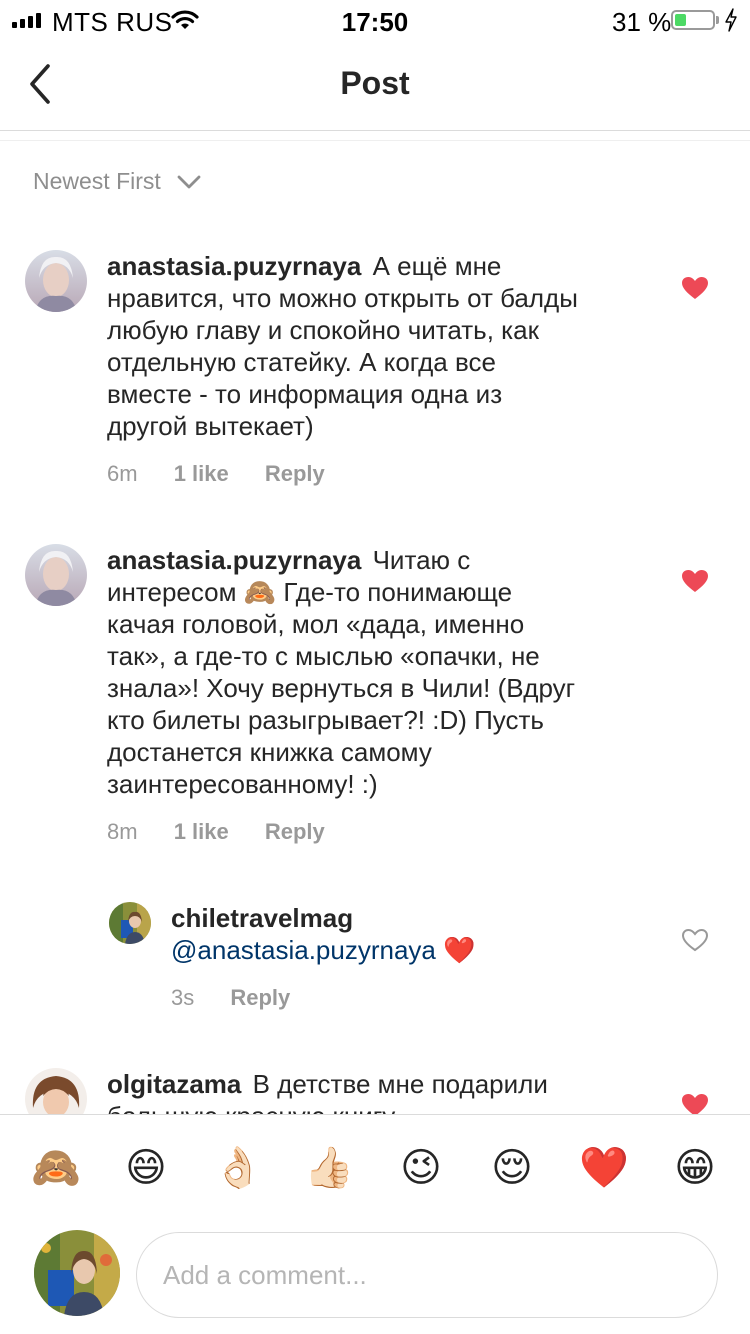 The height and width of the screenshot is (1334, 750). Describe the element at coordinates (323, 330) in the screenshot. I see `comment-text-line: любую главу и спокойно читать, как` at that location.